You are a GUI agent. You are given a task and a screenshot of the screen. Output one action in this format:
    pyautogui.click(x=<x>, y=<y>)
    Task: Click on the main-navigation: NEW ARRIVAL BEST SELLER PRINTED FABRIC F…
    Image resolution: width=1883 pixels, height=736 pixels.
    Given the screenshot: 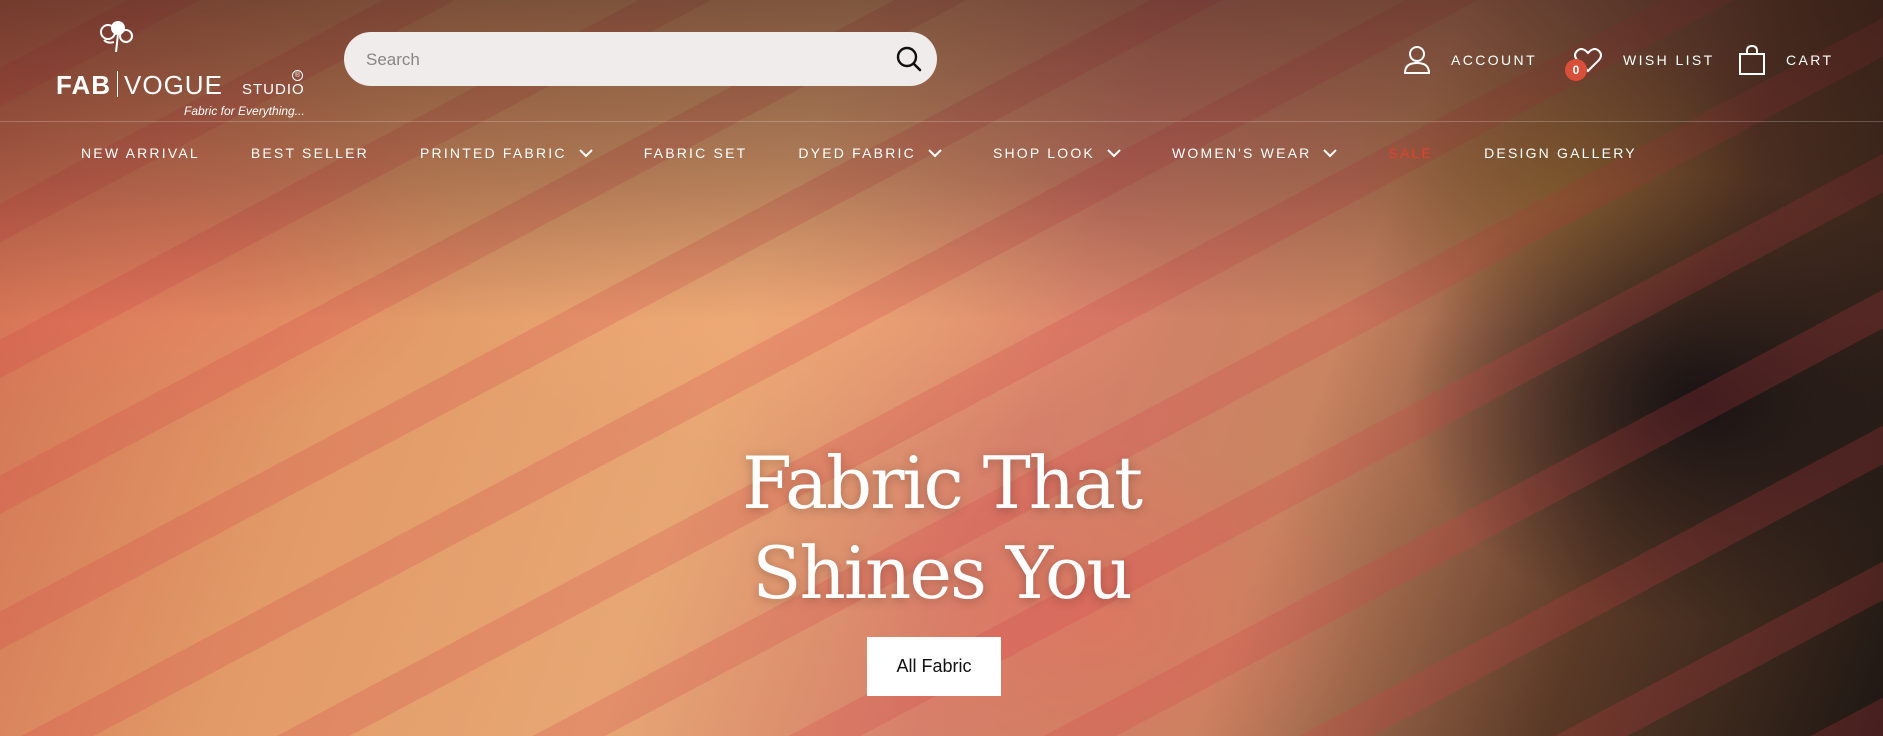 What is the action you would take?
    pyautogui.click(x=941, y=153)
    